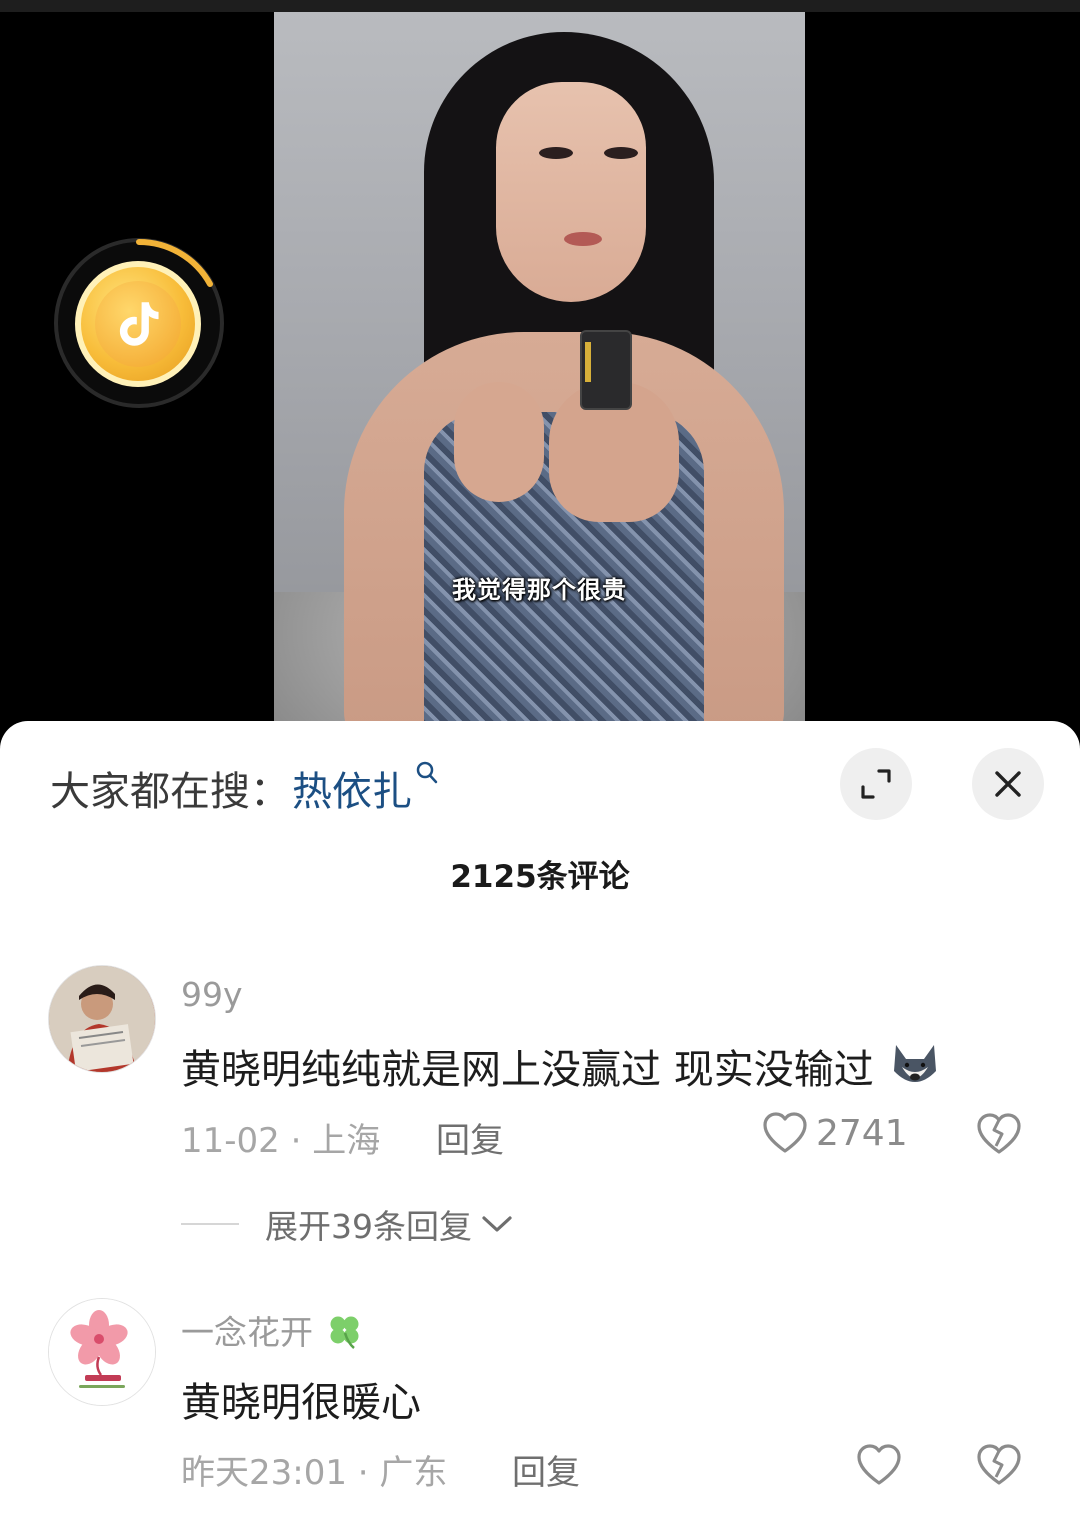 Image resolution: width=1080 pixels, height=1532 pixels. I want to click on husky-dog-emoji, so click(915, 1072).